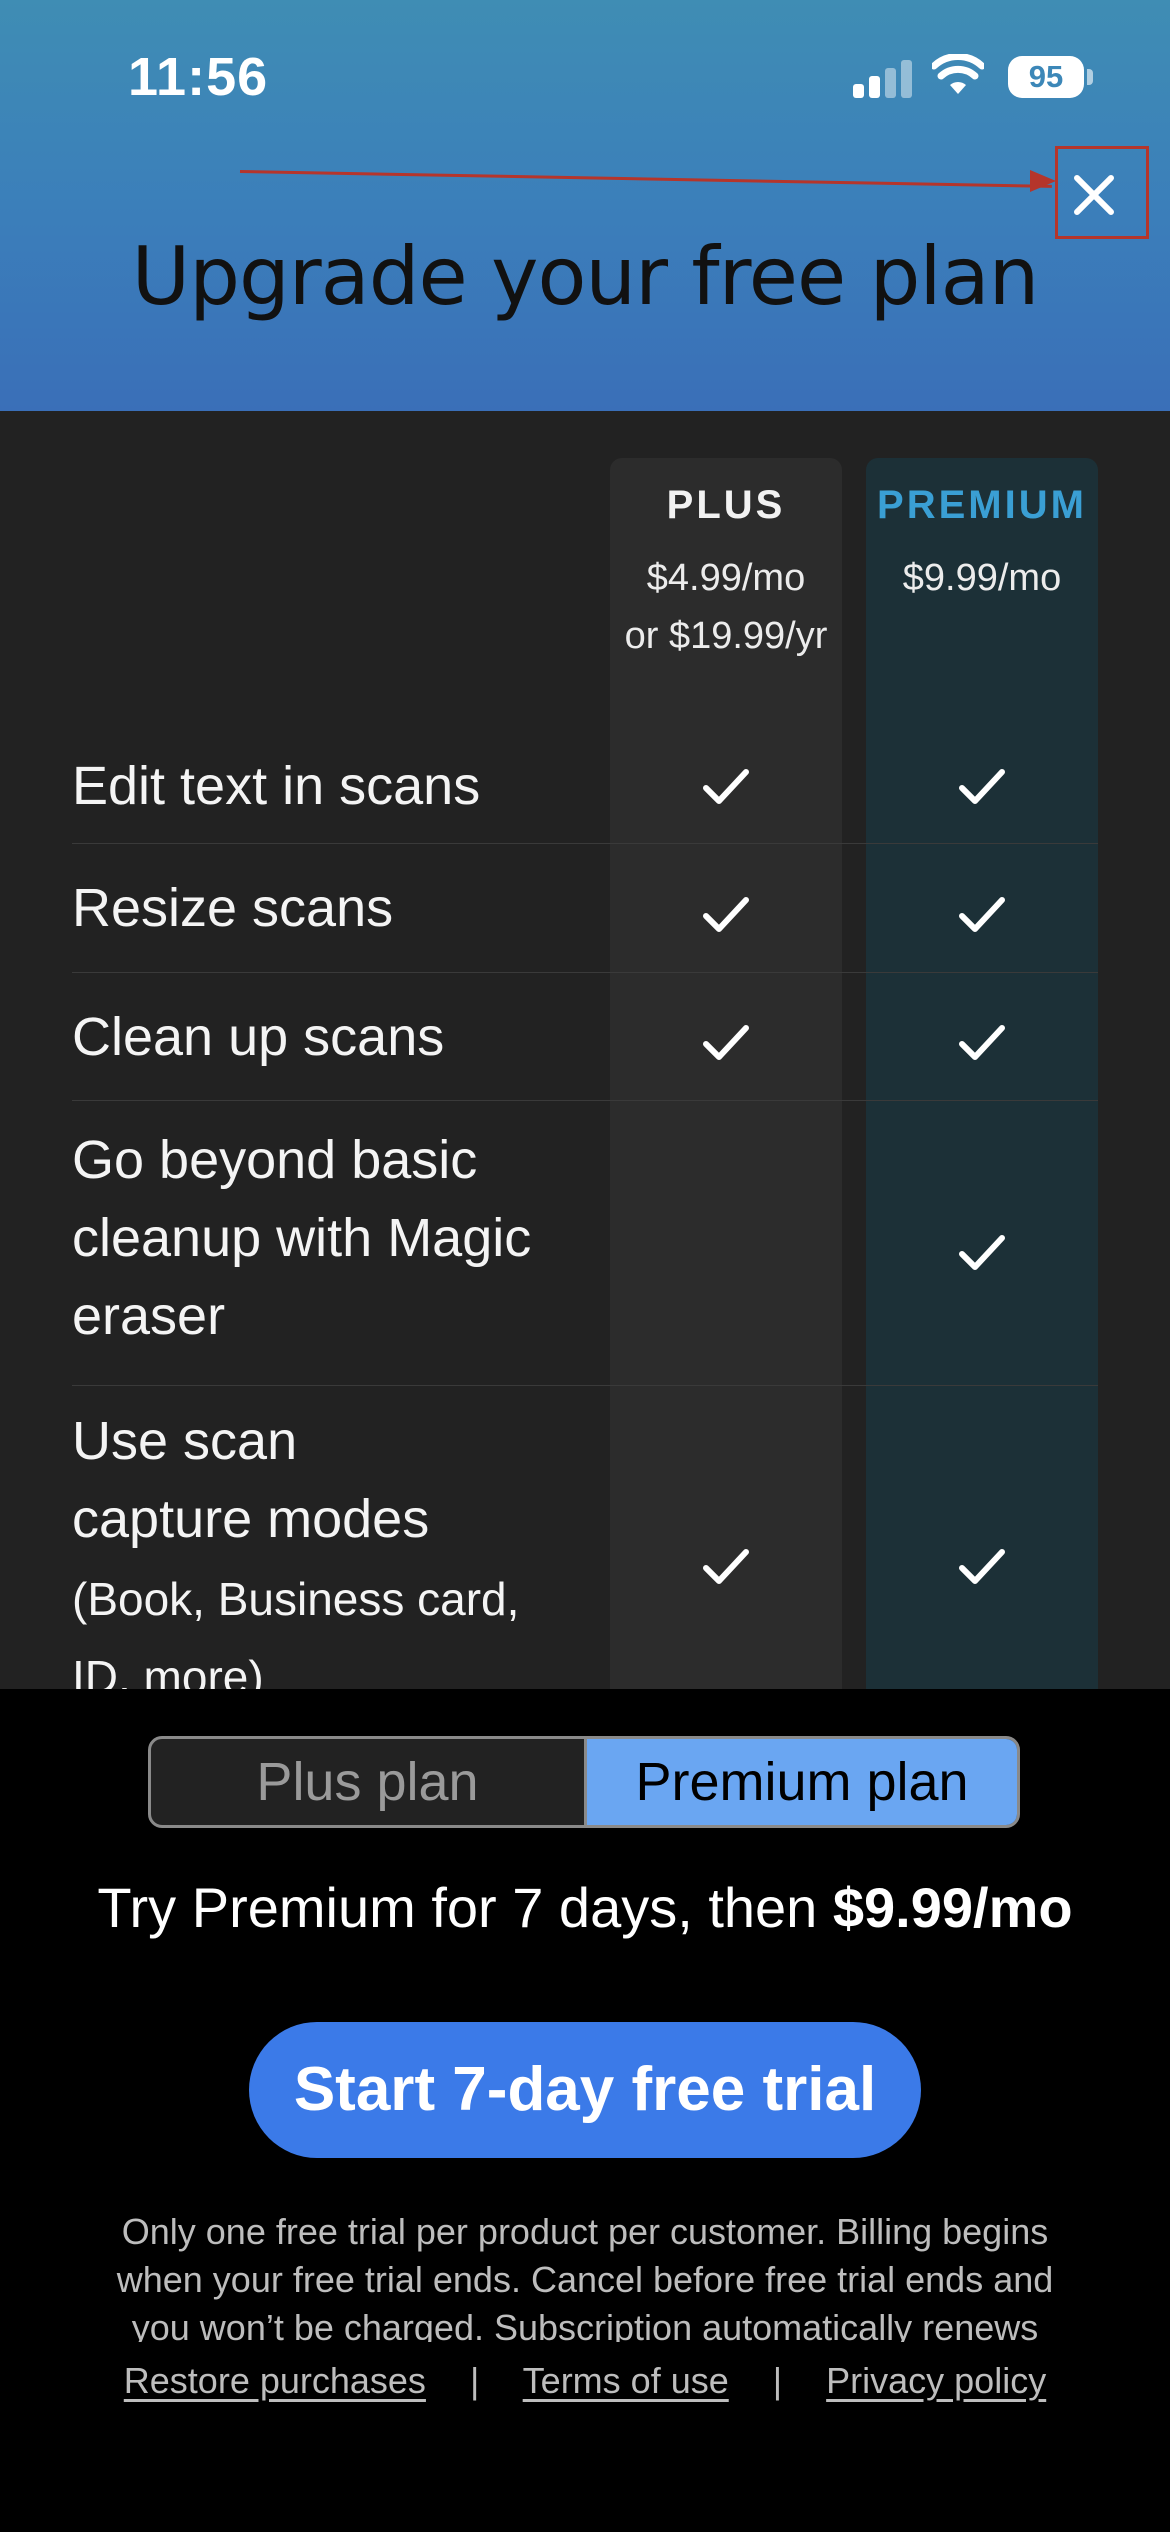 This screenshot has width=1170, height=2532. Describe the element at coordinates (276, 786) in the screenshot. I see `feature-label: Edit text in scans` at that location.